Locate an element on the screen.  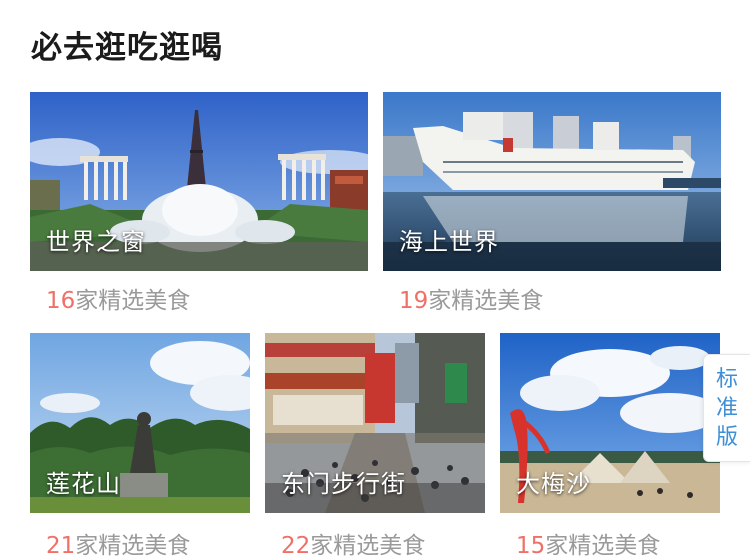
food-count-number: 22 is located at coordinates (296, 545).